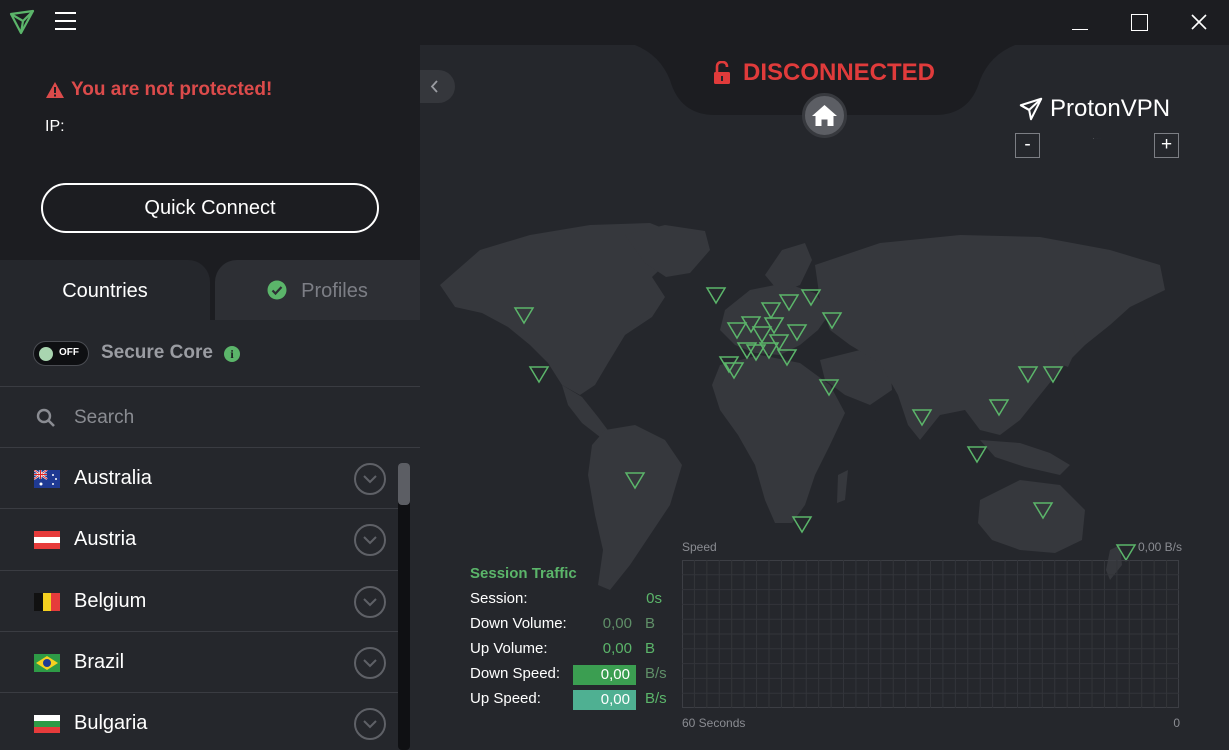 Image resolution: width=1229 pixels, height=750 pixels. Describe the element at coordinates (404, 606) in the screenshot. I see `country-list-scrollbar` at that location.